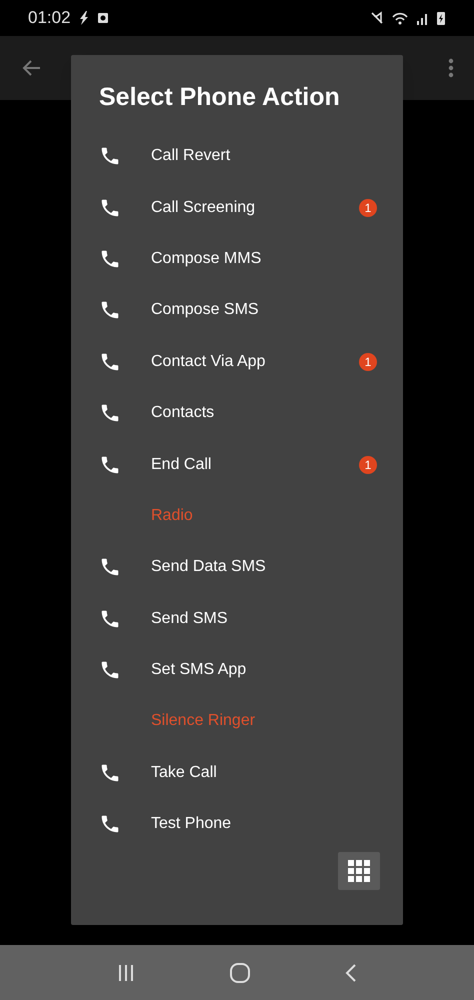  What do you see at coordinates (237, 773) in the screenshot?
I see `action-item: Take Call` at bounding box center [237, 773].